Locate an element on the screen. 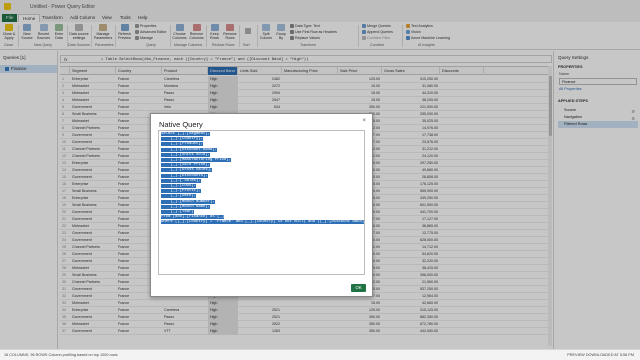  sql-line: [_].[Date], is located at coordinates (179, 196).